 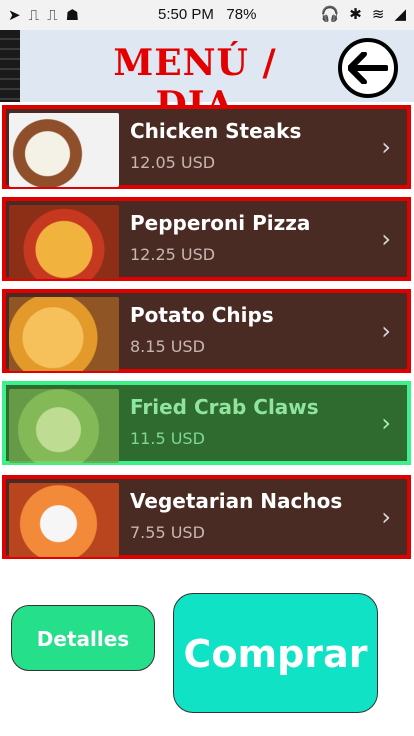 What do you see at coordinates (224, 407) in the screenshot?
I see `menu-item-name: Fried Crab Claws` at bounding box center [224, 407].